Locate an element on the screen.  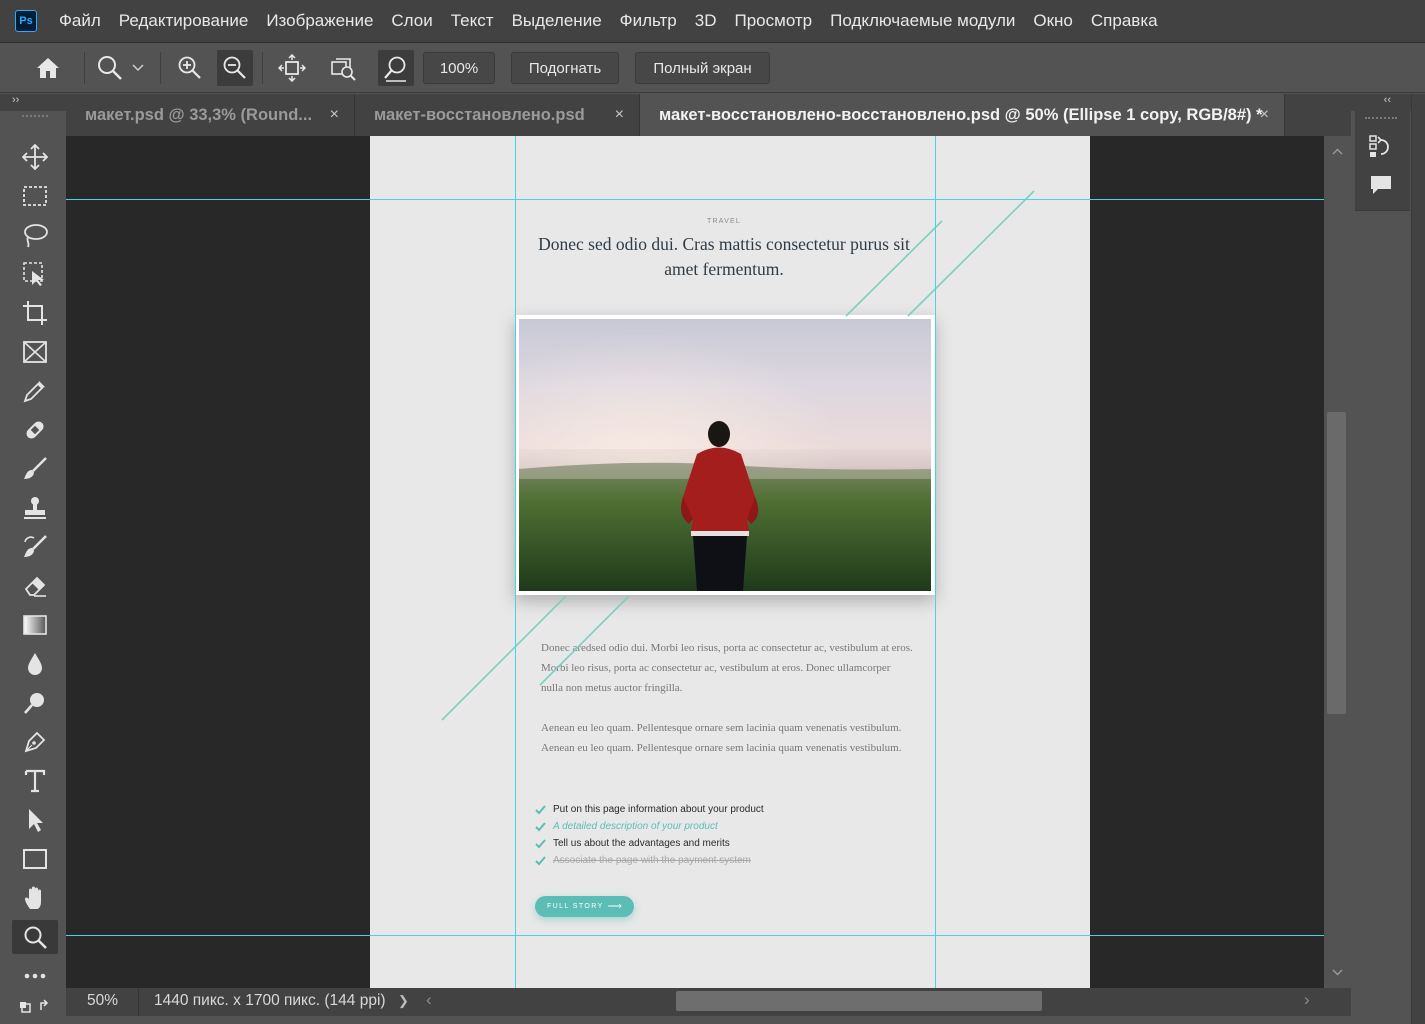
panel-icons is located at coordinates (1382, 161).